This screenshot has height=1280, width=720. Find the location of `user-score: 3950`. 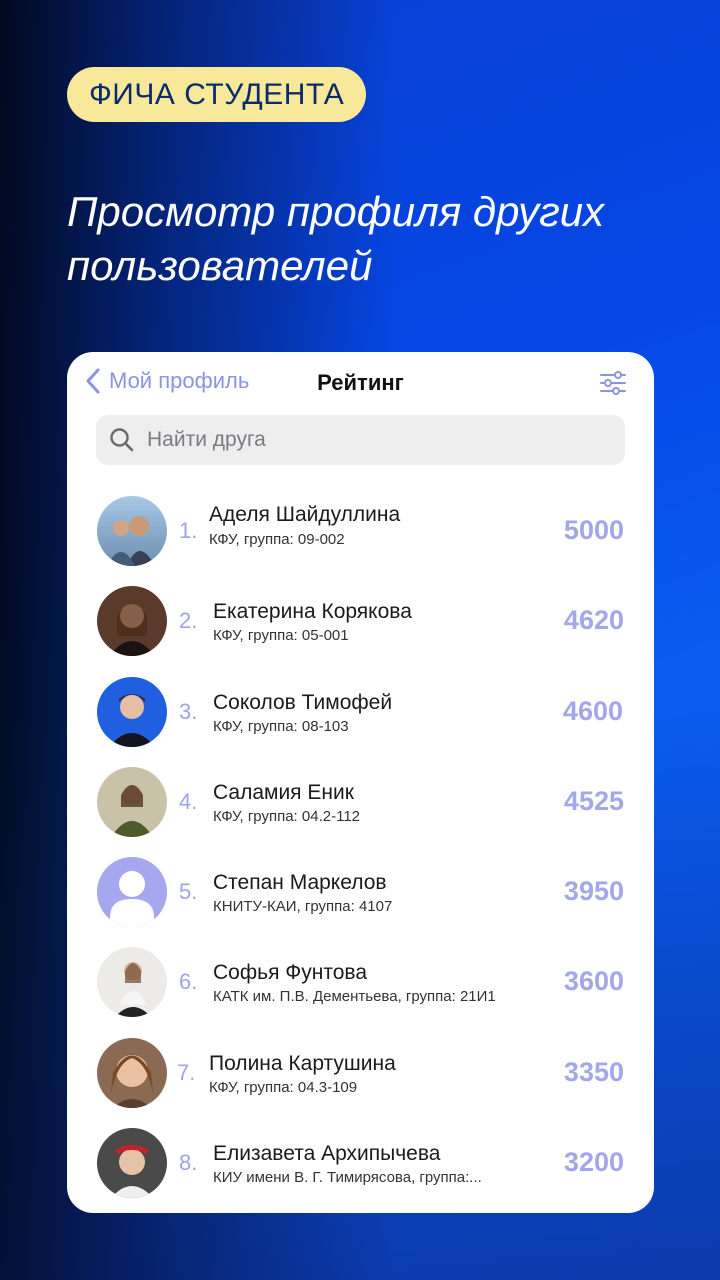

user-score: 3950 is located at coordinates (593, 891).